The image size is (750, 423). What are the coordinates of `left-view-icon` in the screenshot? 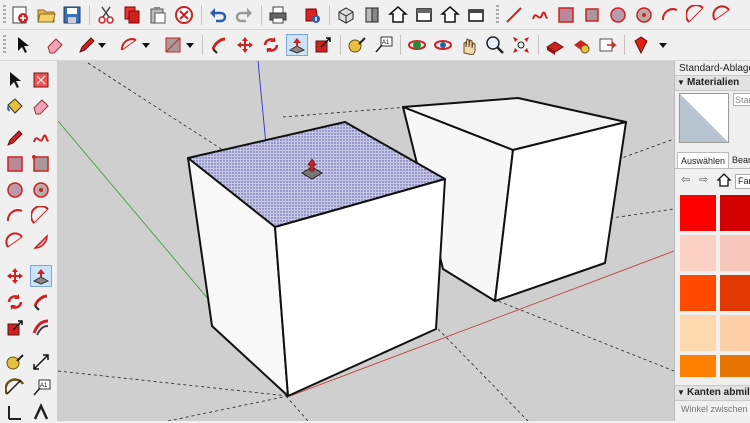 It's located at (476, 15).